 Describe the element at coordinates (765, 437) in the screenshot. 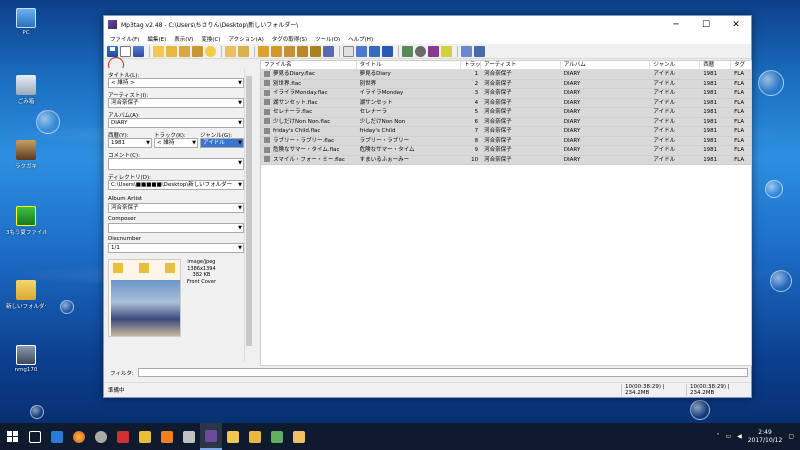

I see `clock: 2:49 2017/10/12` at that location.